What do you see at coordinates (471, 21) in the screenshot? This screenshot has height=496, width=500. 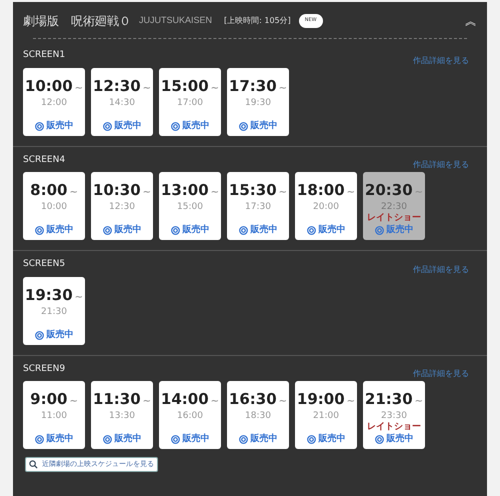 I see `collapse-button: ︽` at bounding box center [471, 21].